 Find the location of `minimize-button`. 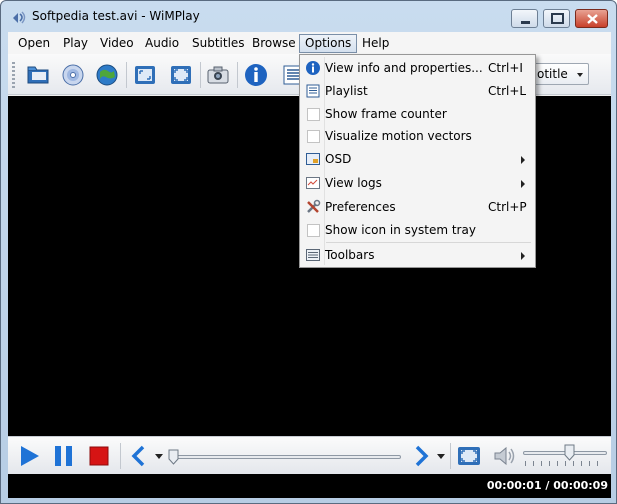

minimize-button is located at coordinates (524, 18).